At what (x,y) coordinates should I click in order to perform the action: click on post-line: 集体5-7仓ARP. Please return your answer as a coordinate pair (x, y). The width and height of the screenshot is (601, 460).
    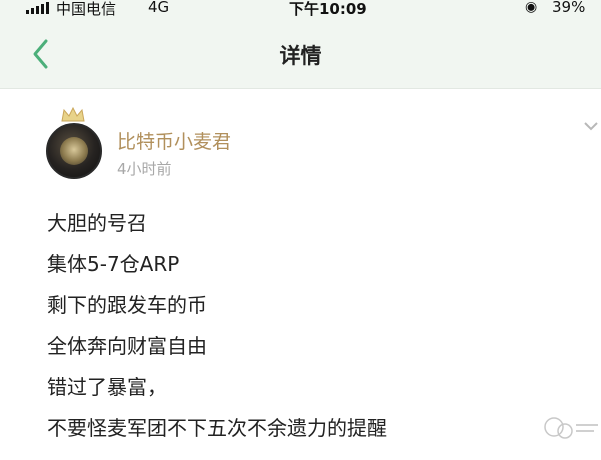
    Looking at the image, I should click on (113, 264).